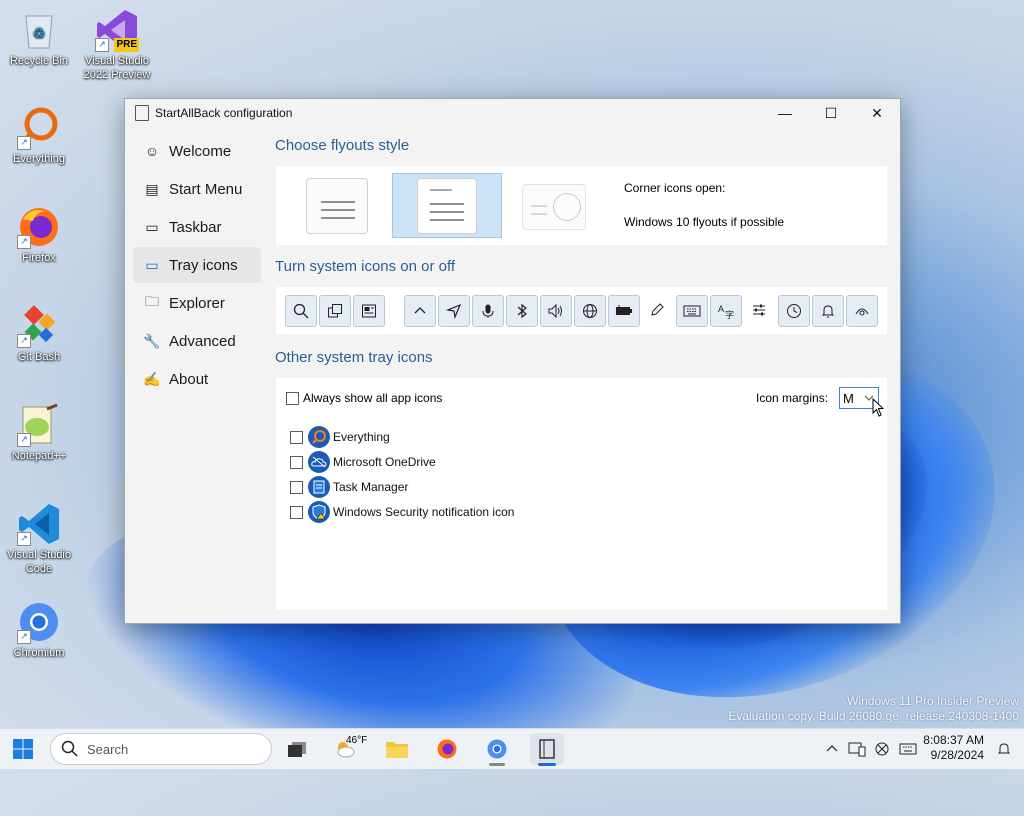 This screenshot has width=1024, height=816. Describe the element at coordinates (794, 311) in the screenshot. I see `clock-toggle` at that location.